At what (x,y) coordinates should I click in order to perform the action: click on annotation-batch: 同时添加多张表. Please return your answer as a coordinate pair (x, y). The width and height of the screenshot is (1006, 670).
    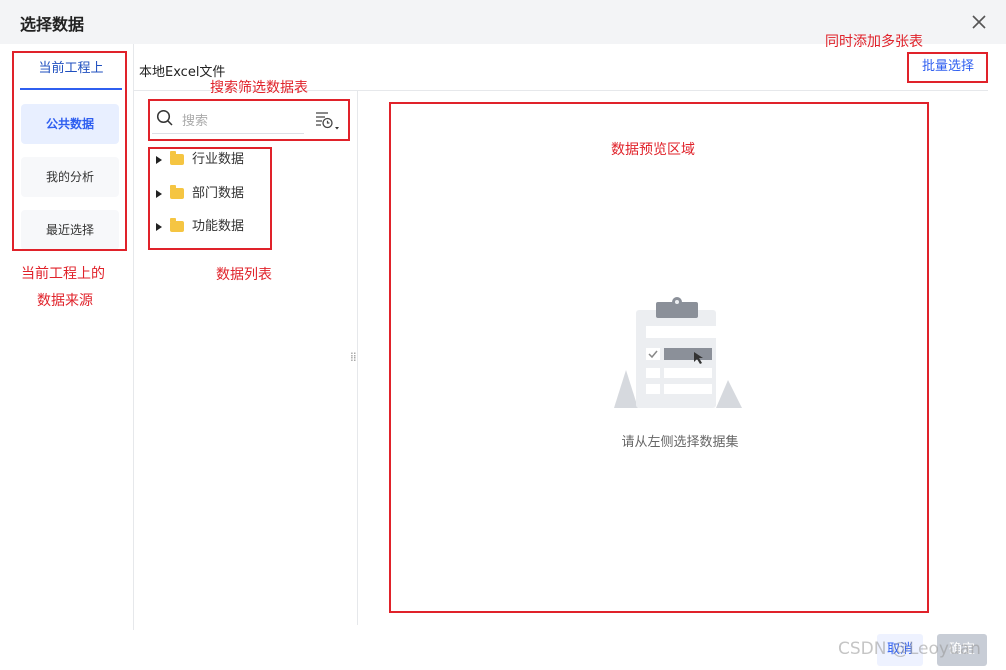
    Looking at the image, I should click on (874, 42).